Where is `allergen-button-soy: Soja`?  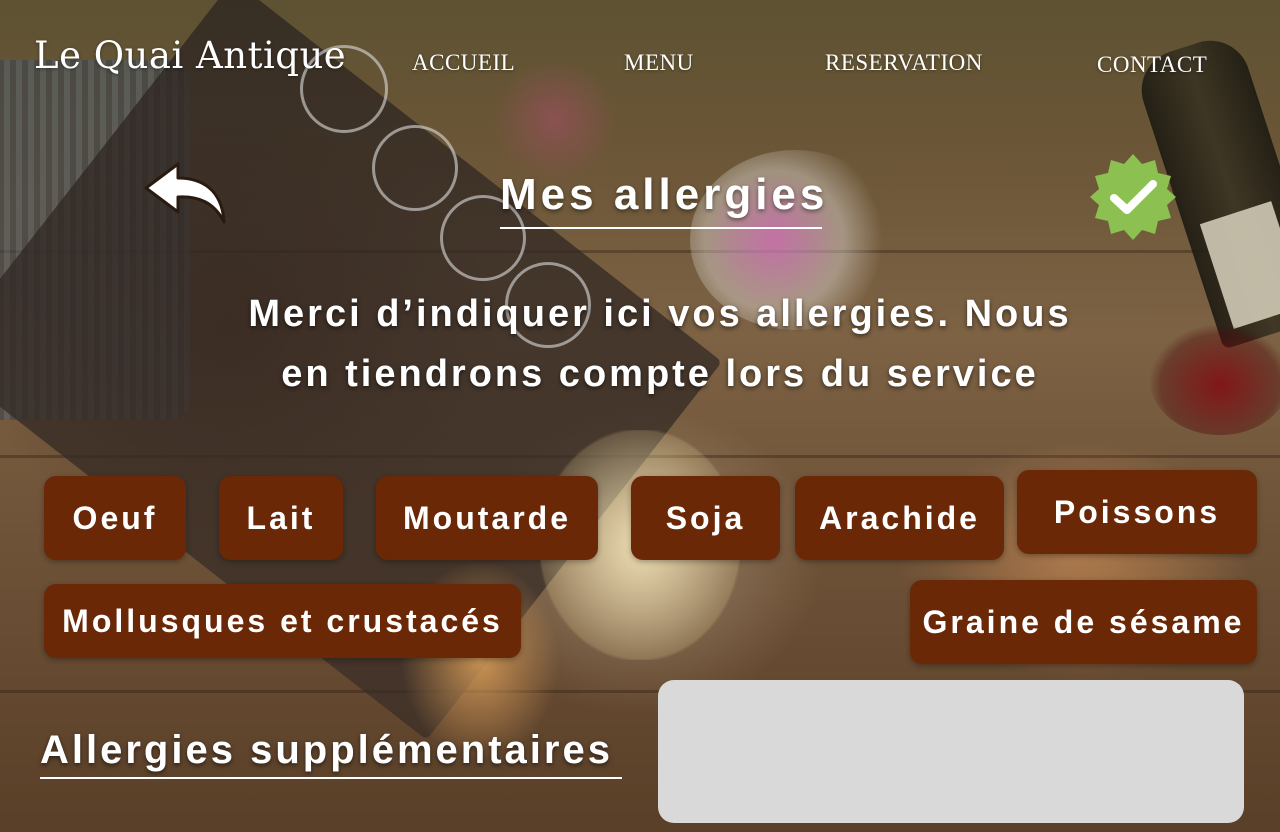
allergen-button-soy: Soja is located at coordinates (705, 518).